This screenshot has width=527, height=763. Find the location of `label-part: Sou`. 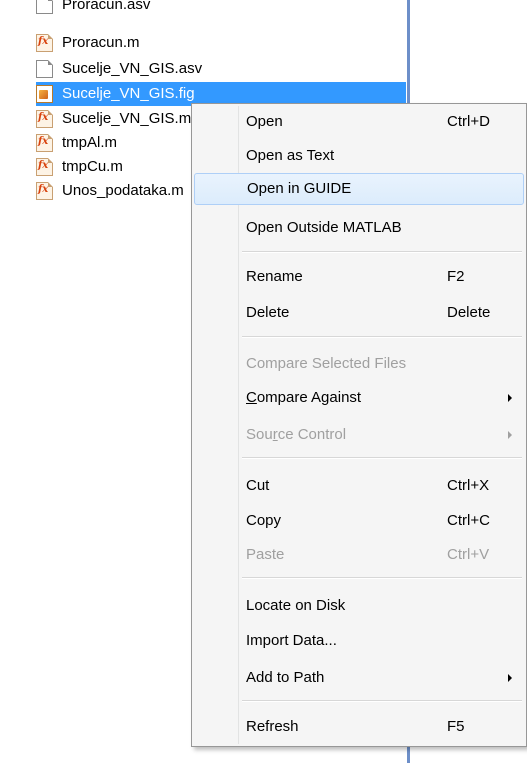

label-part: Sou is located at coordinates (259, 434).